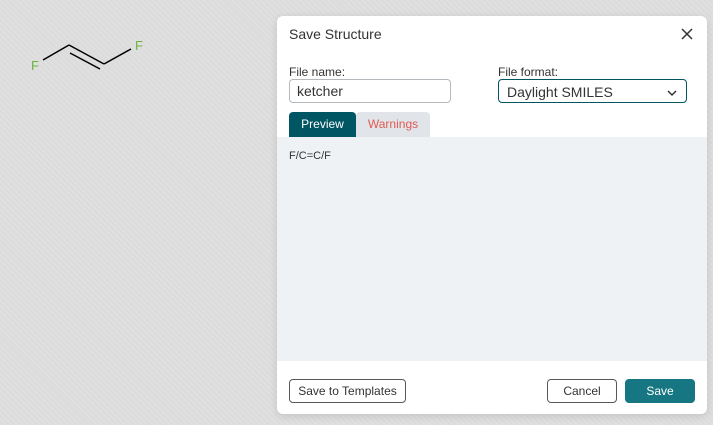  Describe the element at coordinates (310, 156) in the screenshot. I see `smiles-preview-text: F/C=C/F` at that location.